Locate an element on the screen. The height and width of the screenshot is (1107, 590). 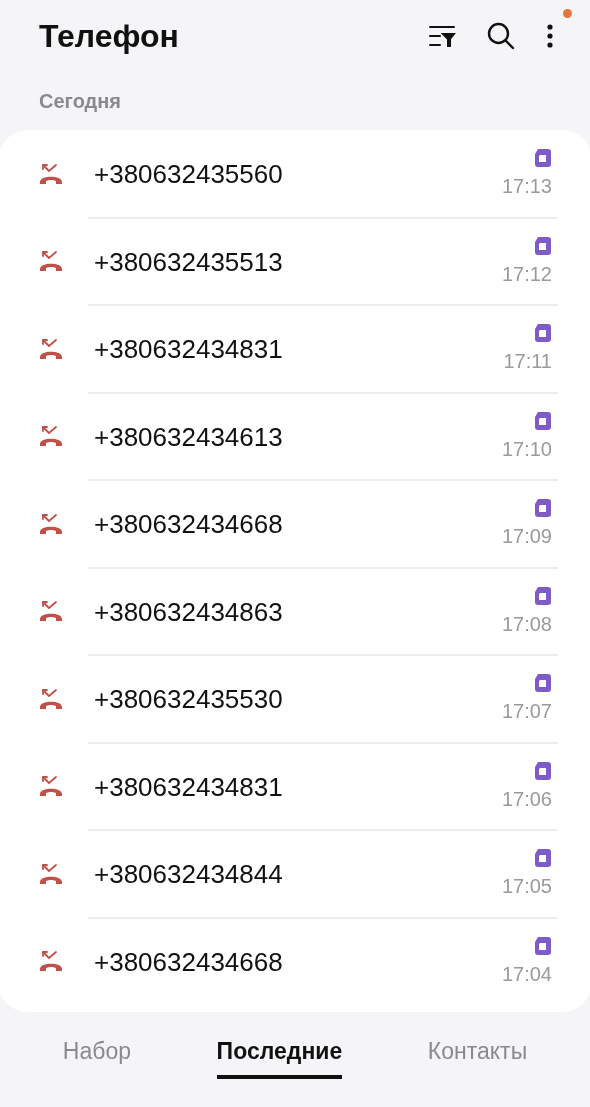
call-time: 17:04 is located at coordinates (526, 974).